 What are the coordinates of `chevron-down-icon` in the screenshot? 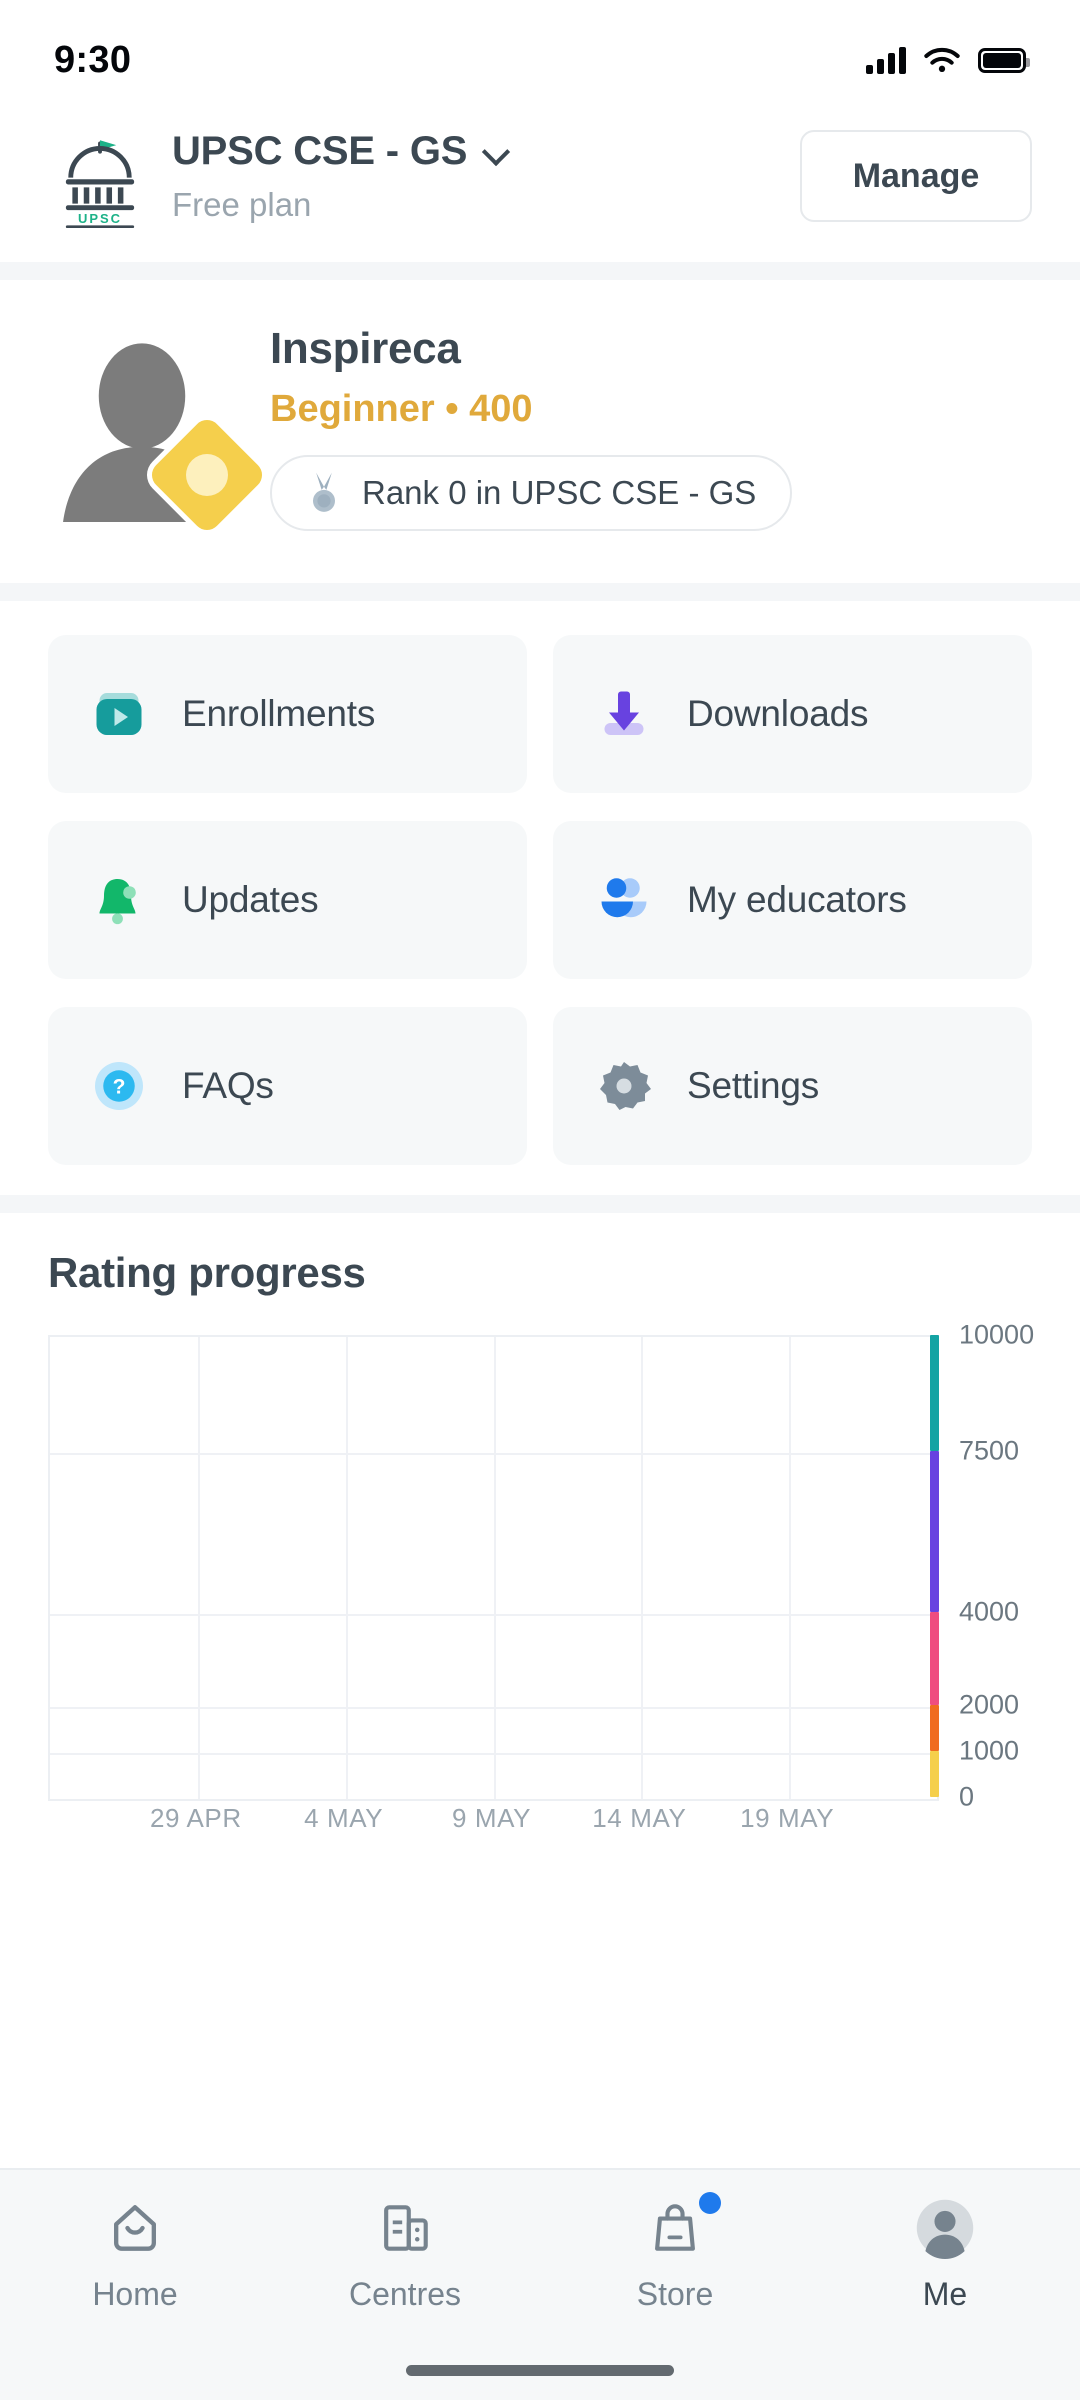 It's located at (496, 151).